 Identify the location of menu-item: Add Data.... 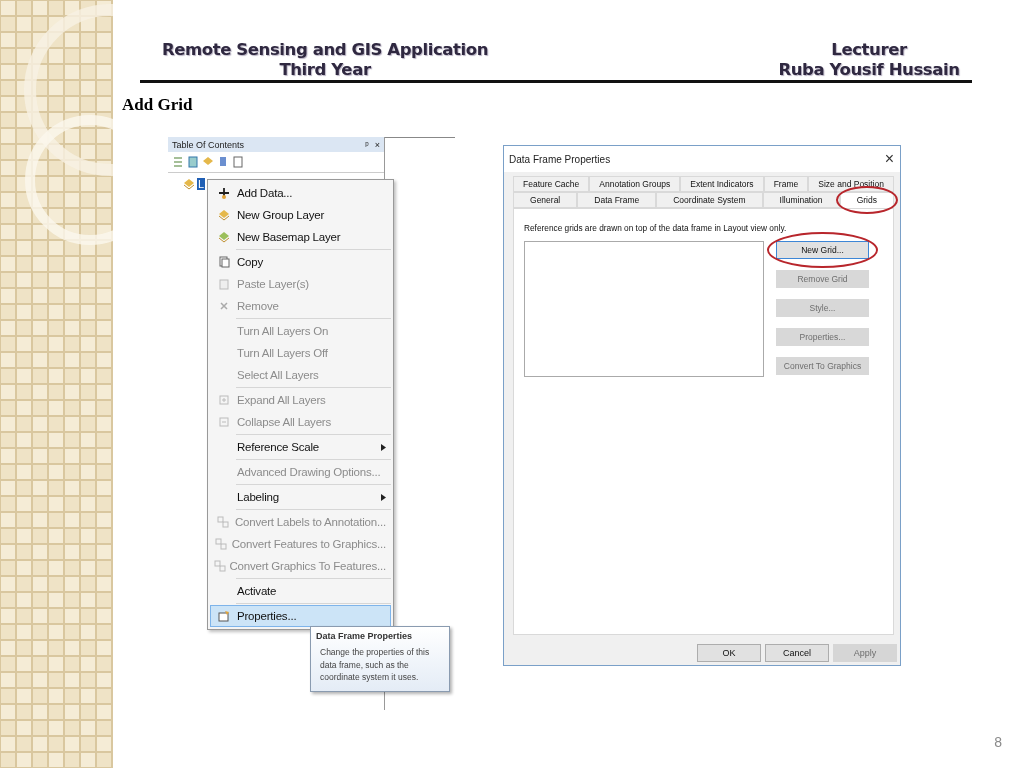
(300, 193).